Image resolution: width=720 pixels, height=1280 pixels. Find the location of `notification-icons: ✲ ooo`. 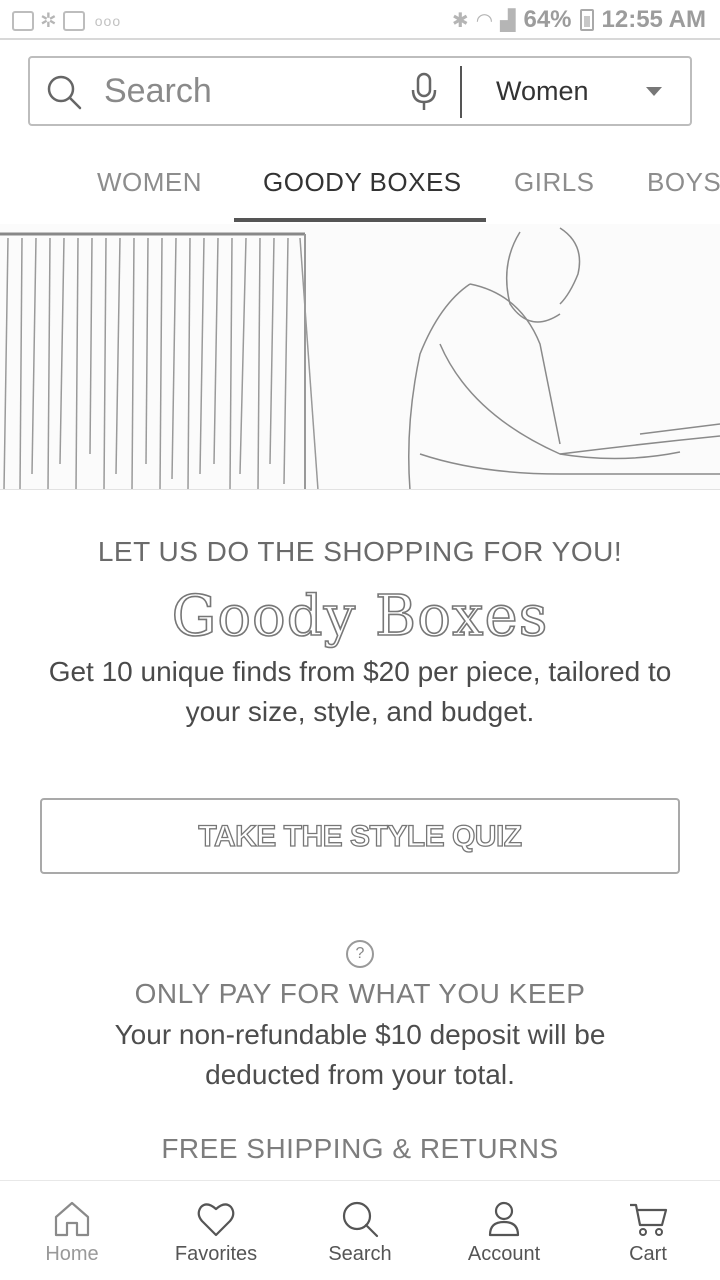

notification-icons: ✲ ooo is located at coordinates (66, 20).